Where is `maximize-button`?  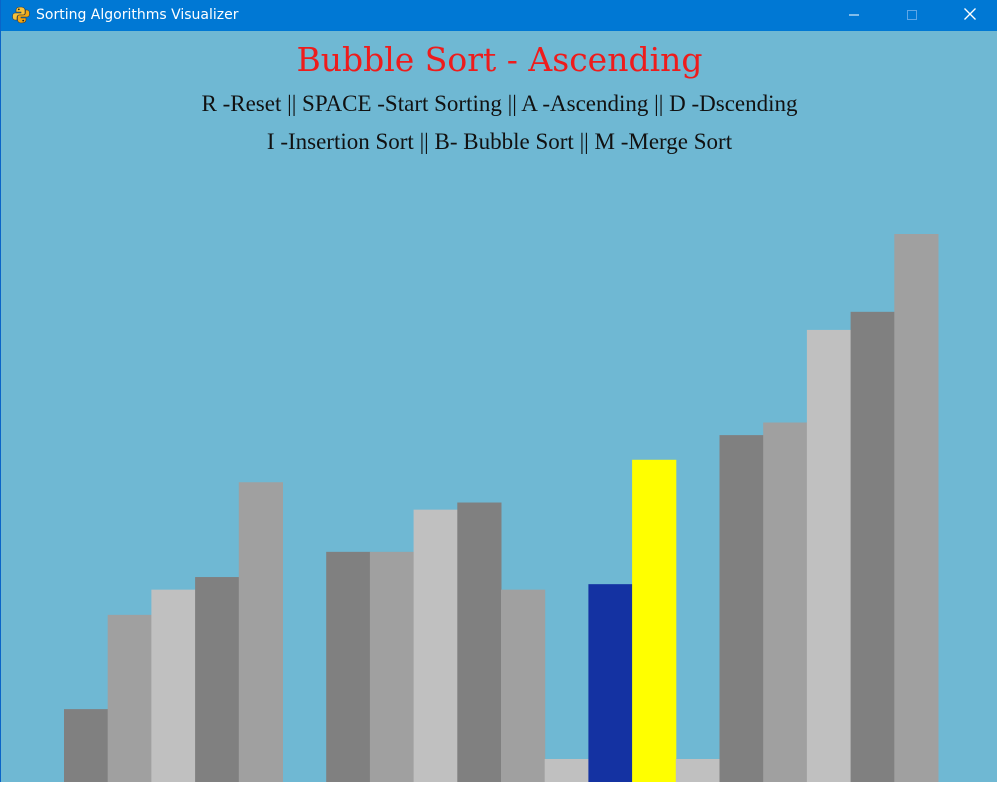
maximize-button is located at coordinates (912, 15).